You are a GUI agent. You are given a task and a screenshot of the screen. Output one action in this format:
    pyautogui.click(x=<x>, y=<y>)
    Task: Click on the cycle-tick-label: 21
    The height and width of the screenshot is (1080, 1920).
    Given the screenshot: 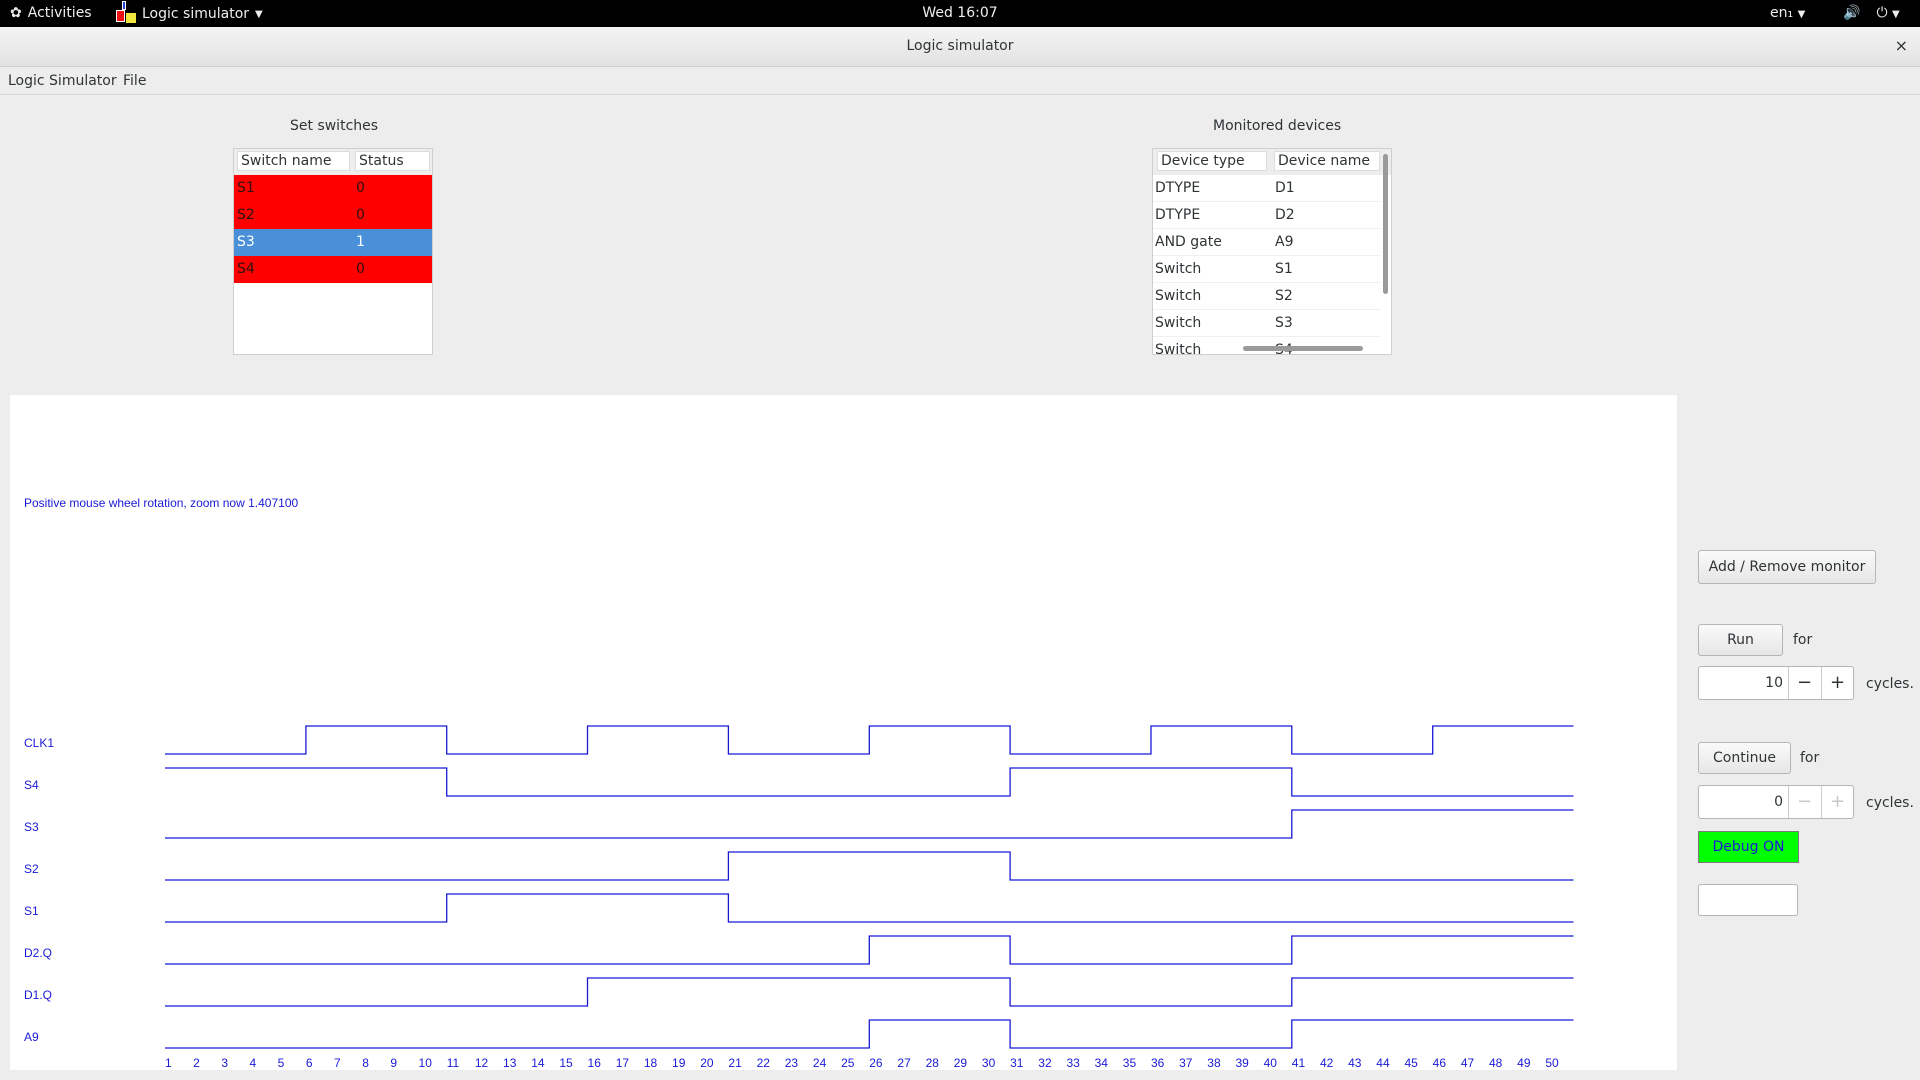 What is the action you would take?
    pyautogui.click(x=735, y=1063)
    